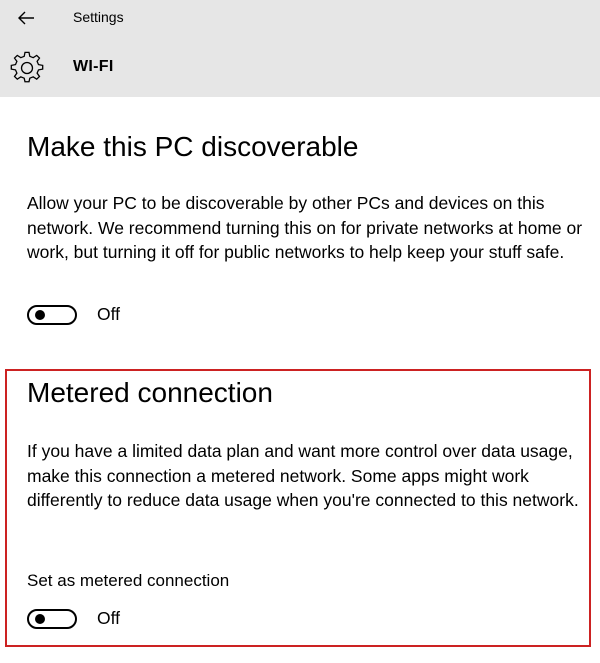 Image resolution: width=600 pixels, height=663 pixels. What do you see at coordinates (193, 146) in the screenshot?
I see `discoverable-title: Make this PC discoverable` at bounding box center [193, 146].